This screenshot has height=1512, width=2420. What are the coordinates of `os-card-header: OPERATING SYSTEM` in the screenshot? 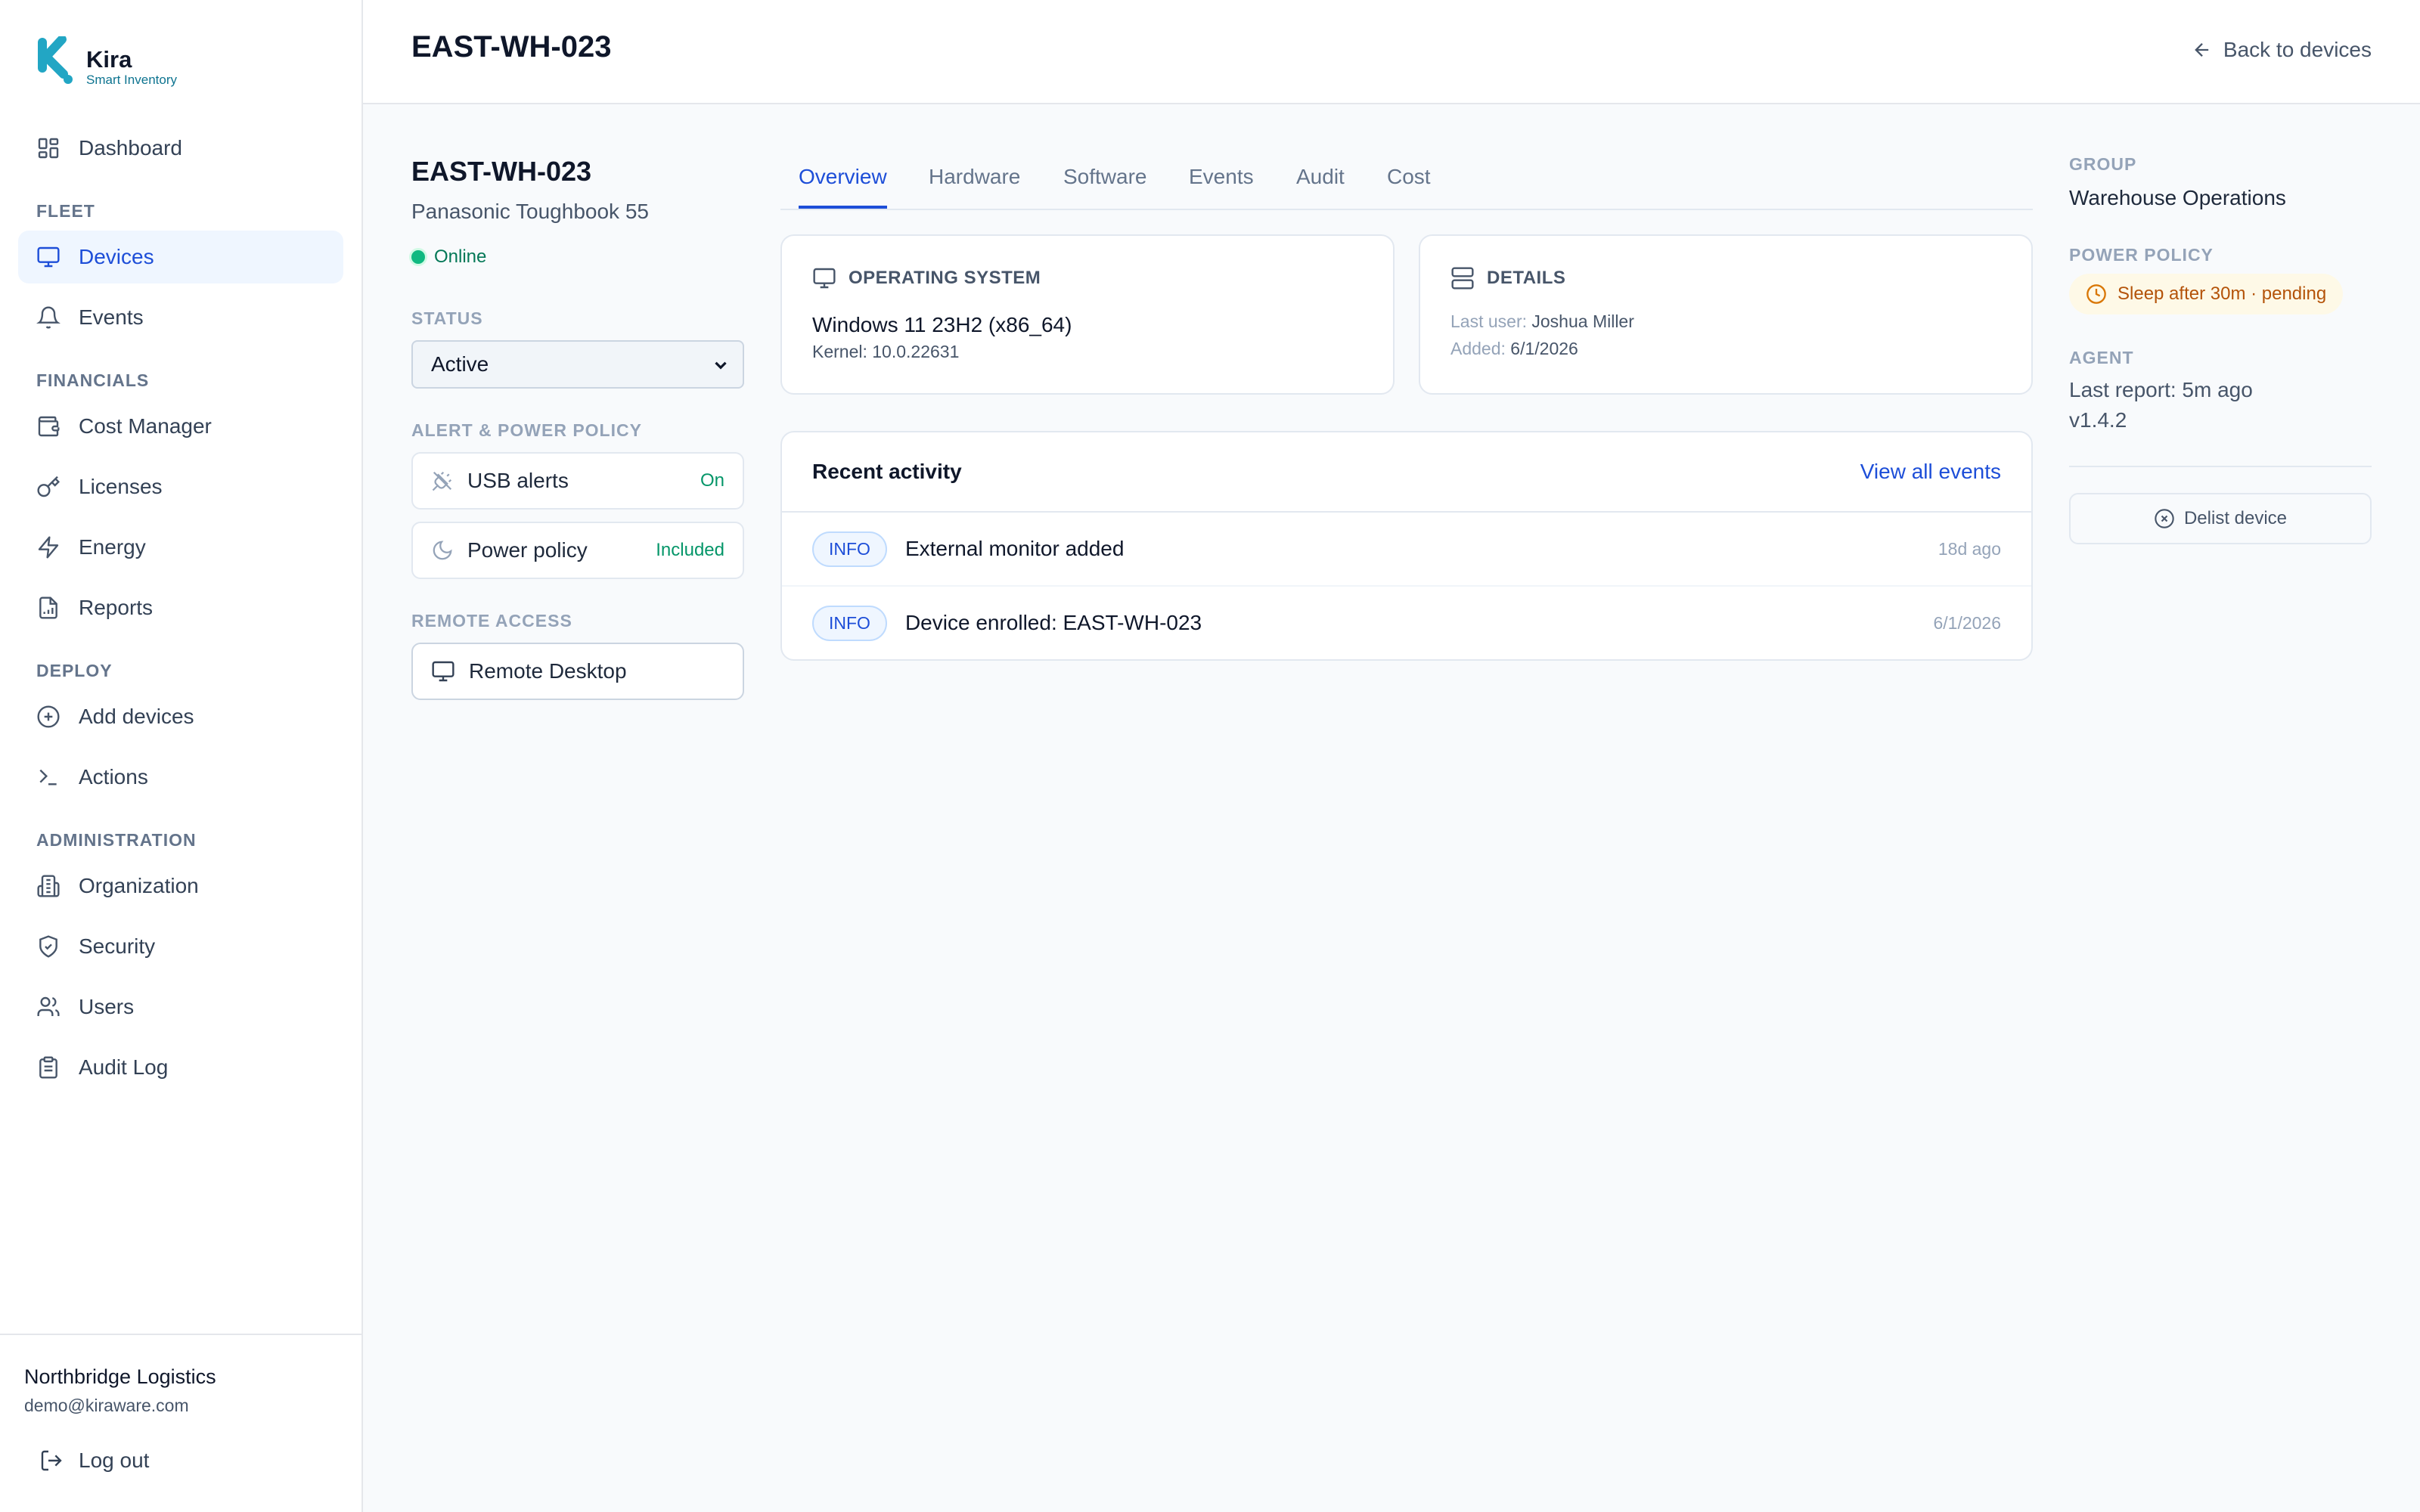 It's located at (926, 278).